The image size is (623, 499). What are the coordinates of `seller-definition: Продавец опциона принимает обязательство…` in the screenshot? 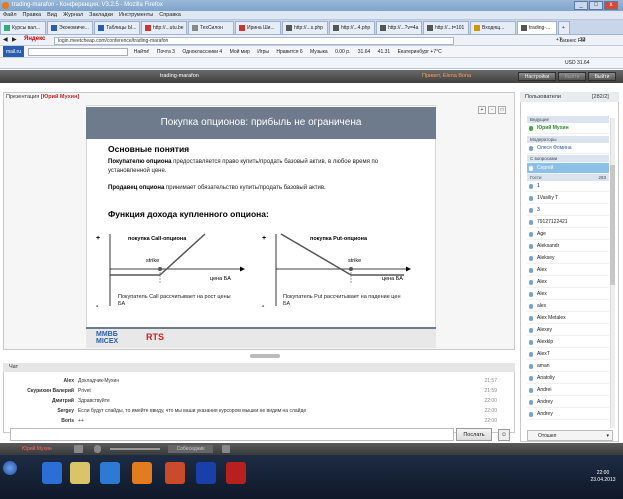 It's located at (217, 188).